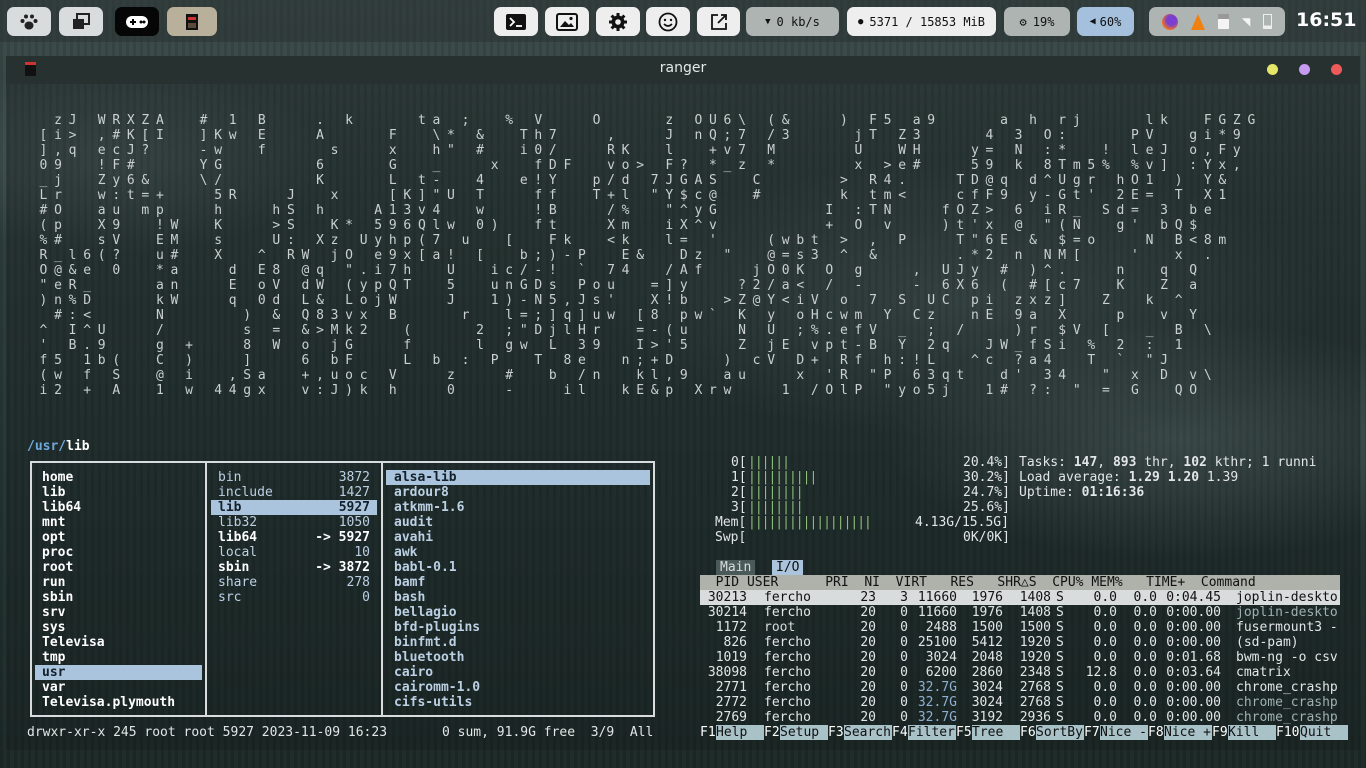 This screenshot has height=768, width=1366. What do you see at coordinates (1223, 21) in the screenshot?
I see `usb-drive-icon` at bounding box center [1223, 21].